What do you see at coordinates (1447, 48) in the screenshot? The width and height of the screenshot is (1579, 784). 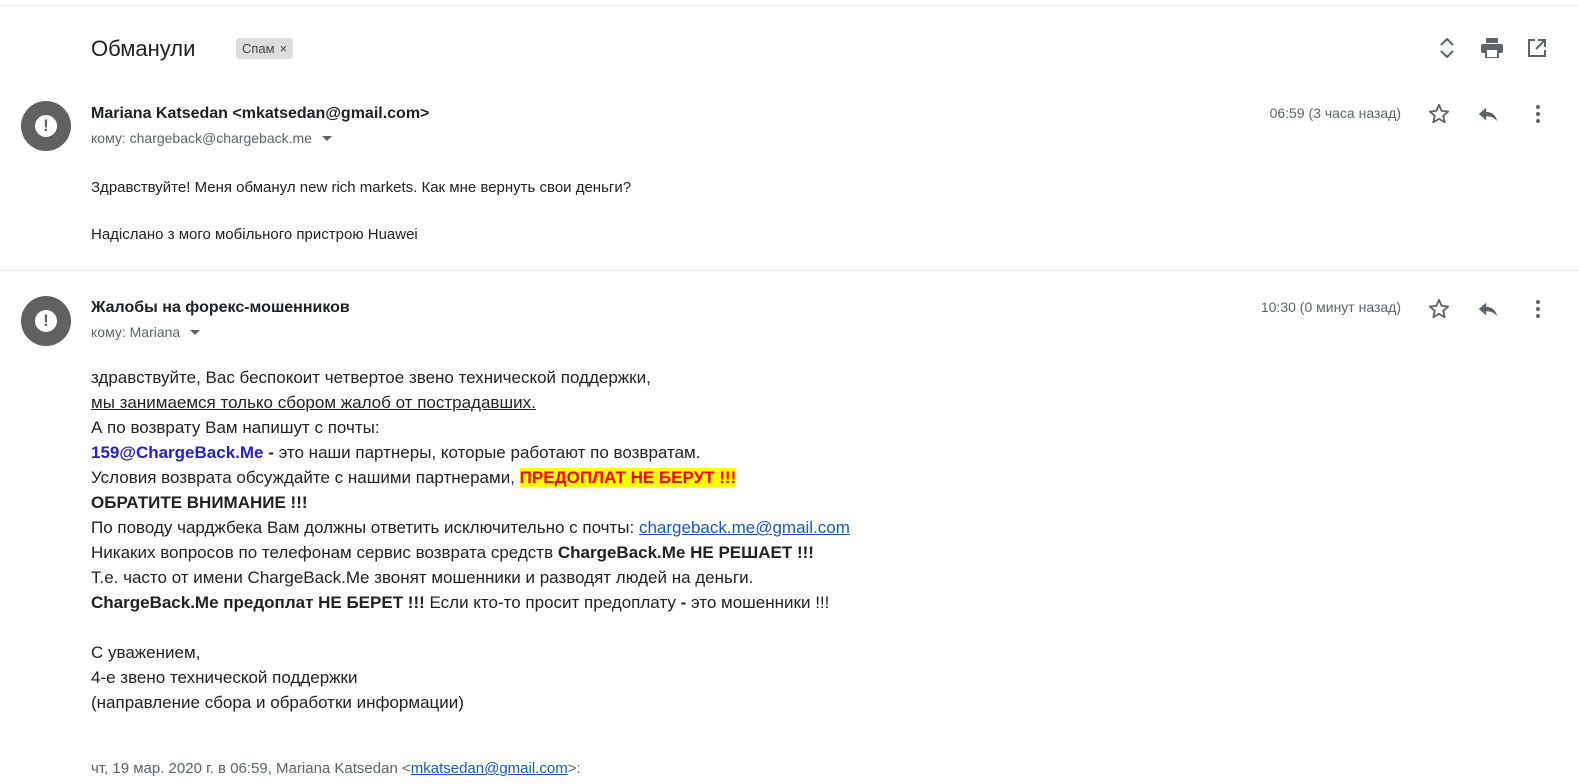 I see `expand-collapse-icon` at bounding box center [1447, 48].